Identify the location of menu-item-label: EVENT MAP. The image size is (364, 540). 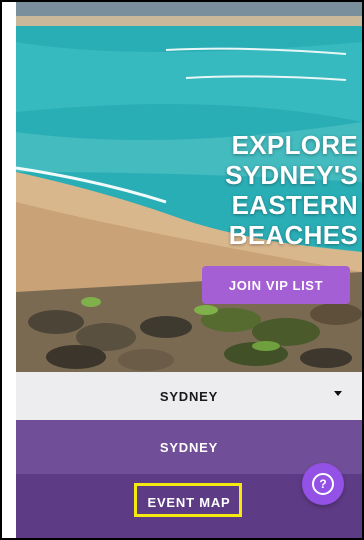
(189, 502).